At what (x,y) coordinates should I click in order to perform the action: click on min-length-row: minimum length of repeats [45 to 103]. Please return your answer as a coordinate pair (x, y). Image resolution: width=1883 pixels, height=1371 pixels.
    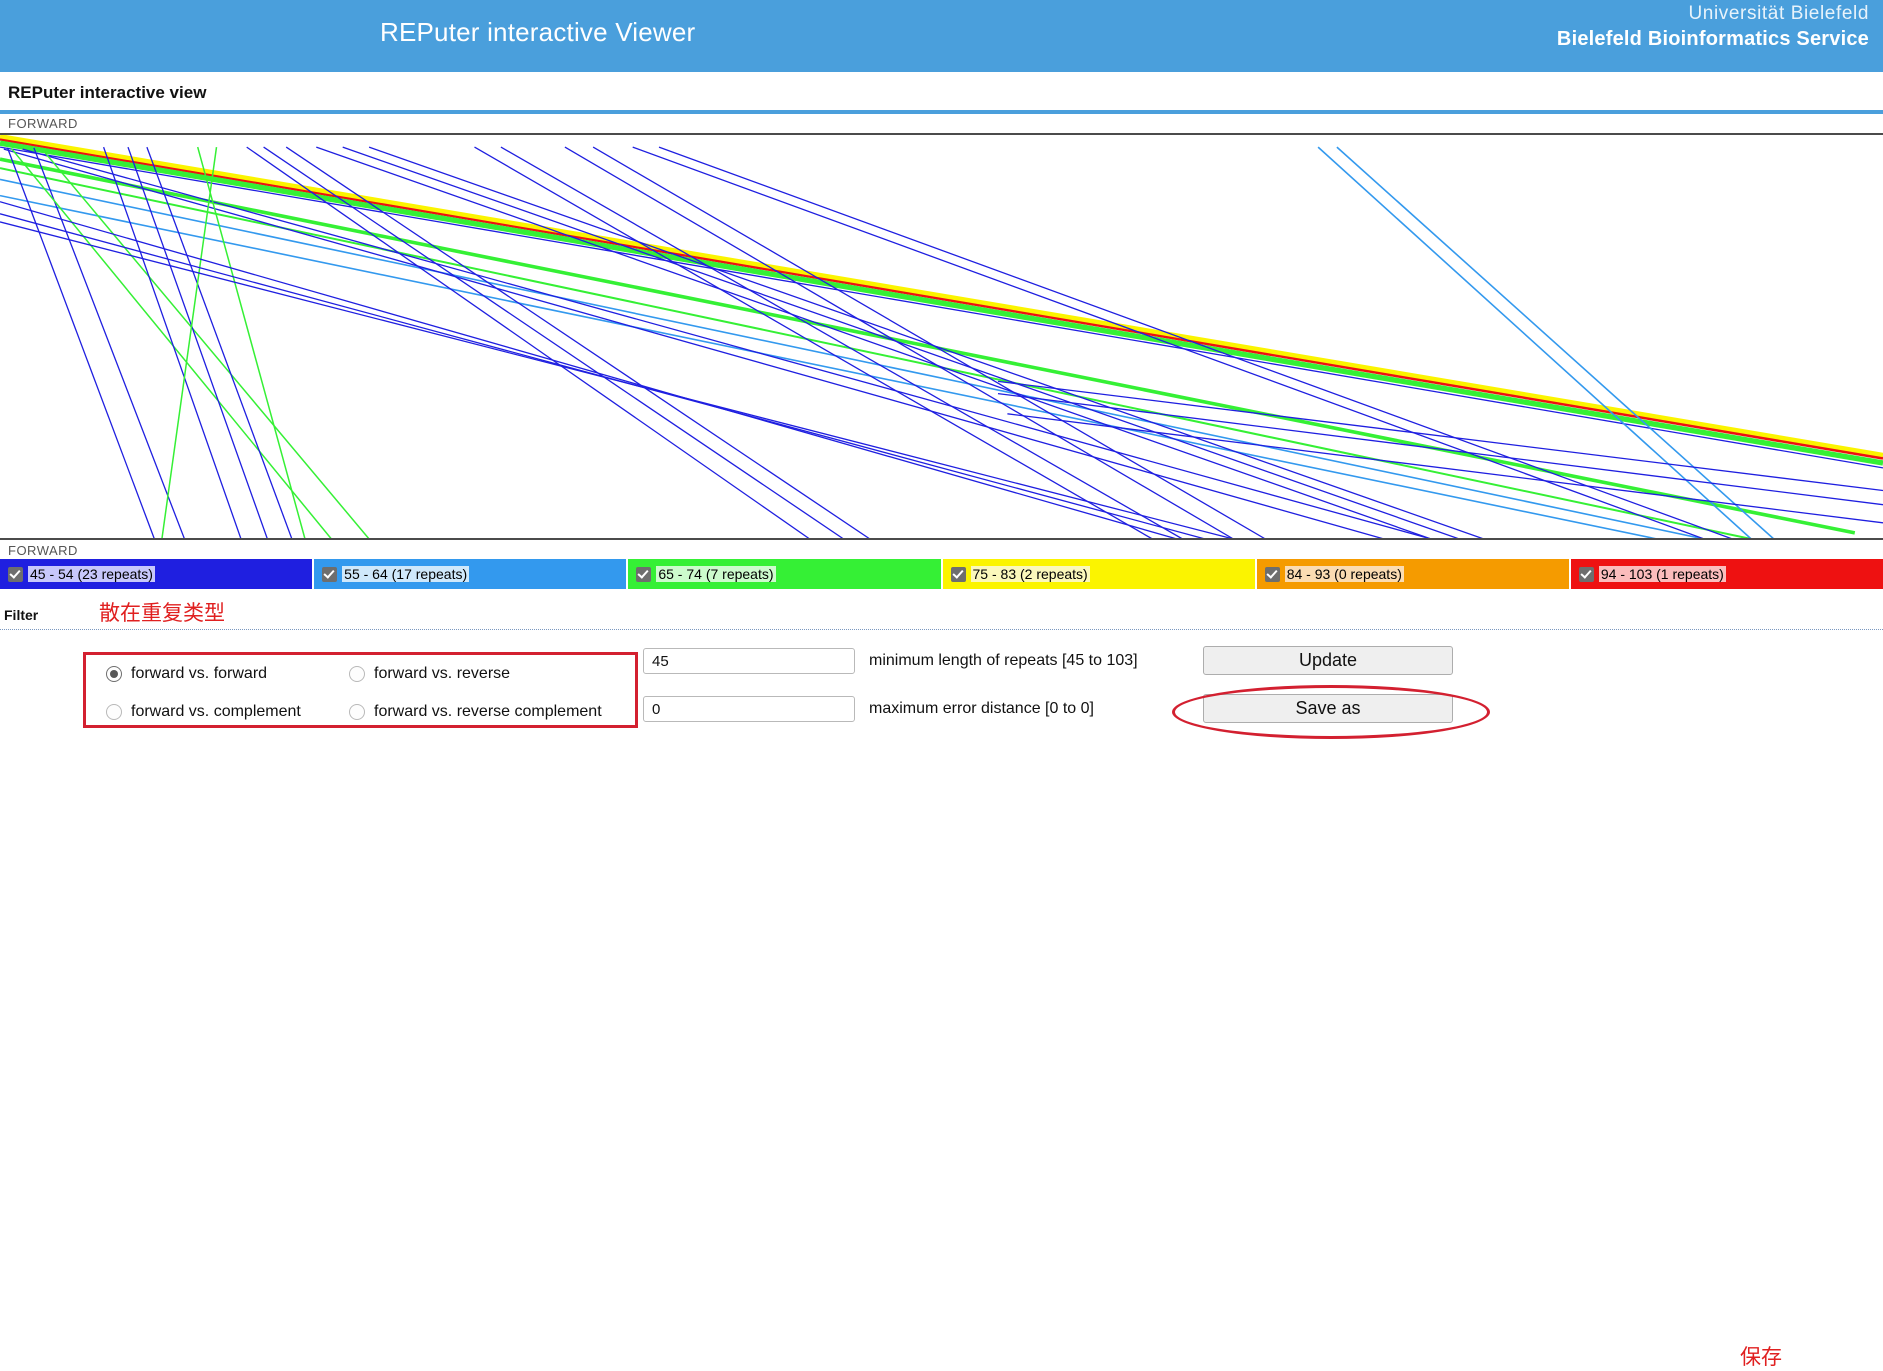
    Looking at the image, I should click on (890, 661).